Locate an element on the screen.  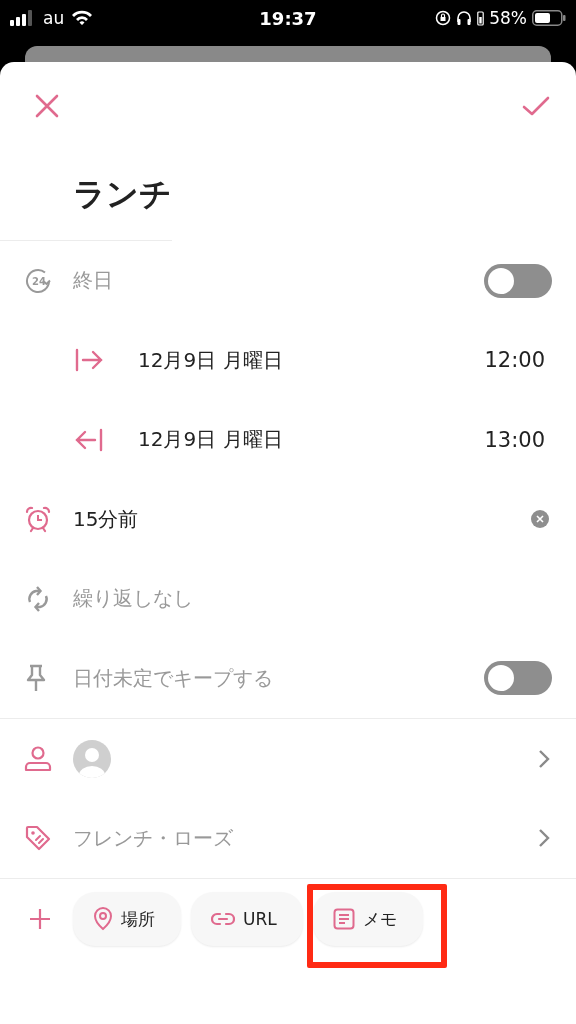
person-icon is located at coordinates (38, 758).